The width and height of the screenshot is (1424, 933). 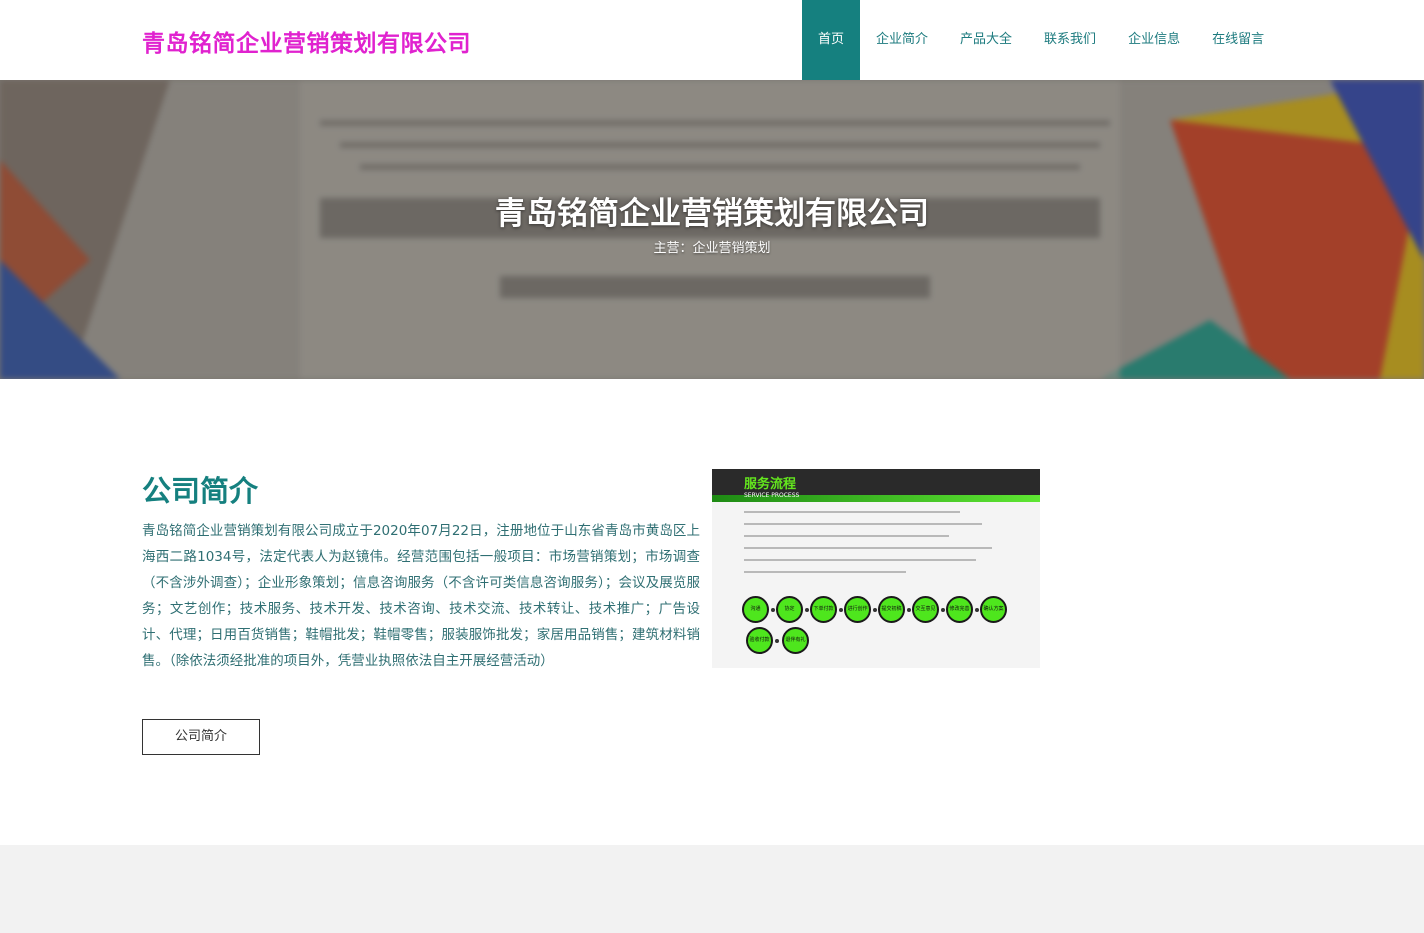 I want to click on process-step: 交互意见, so click(x=925, y=609).